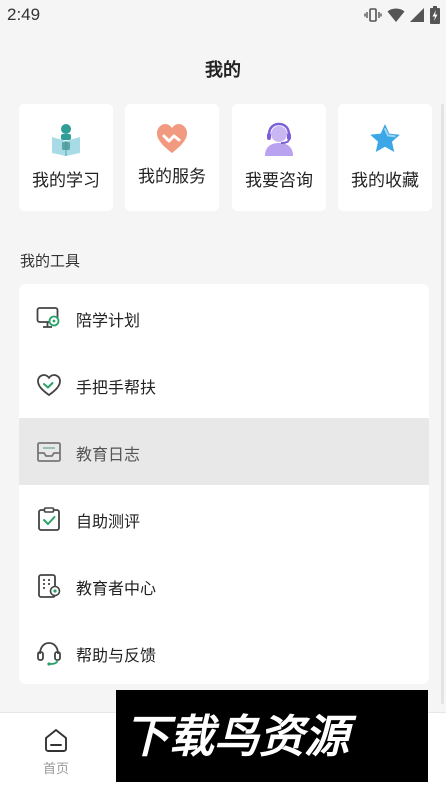 The image size is (446, 792). What do you see at coordinates (435, 15) in the screenshot?
I see `battery-charging-icon` at bounding box center [435, 15].